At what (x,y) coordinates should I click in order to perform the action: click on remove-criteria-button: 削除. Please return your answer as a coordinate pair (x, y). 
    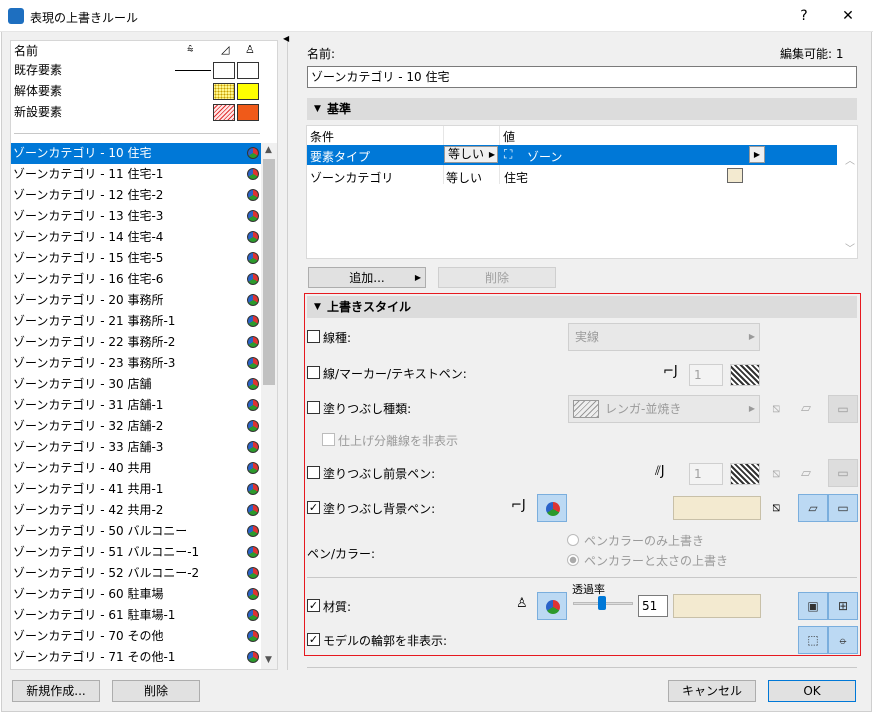
    Looking at the image, I should click on (497, 277).